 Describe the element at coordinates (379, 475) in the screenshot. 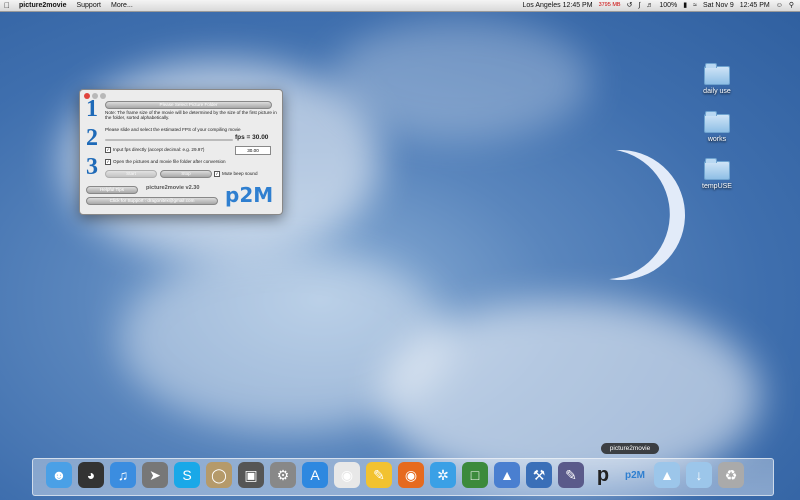

I see `pages-icon: ✎` at that location.